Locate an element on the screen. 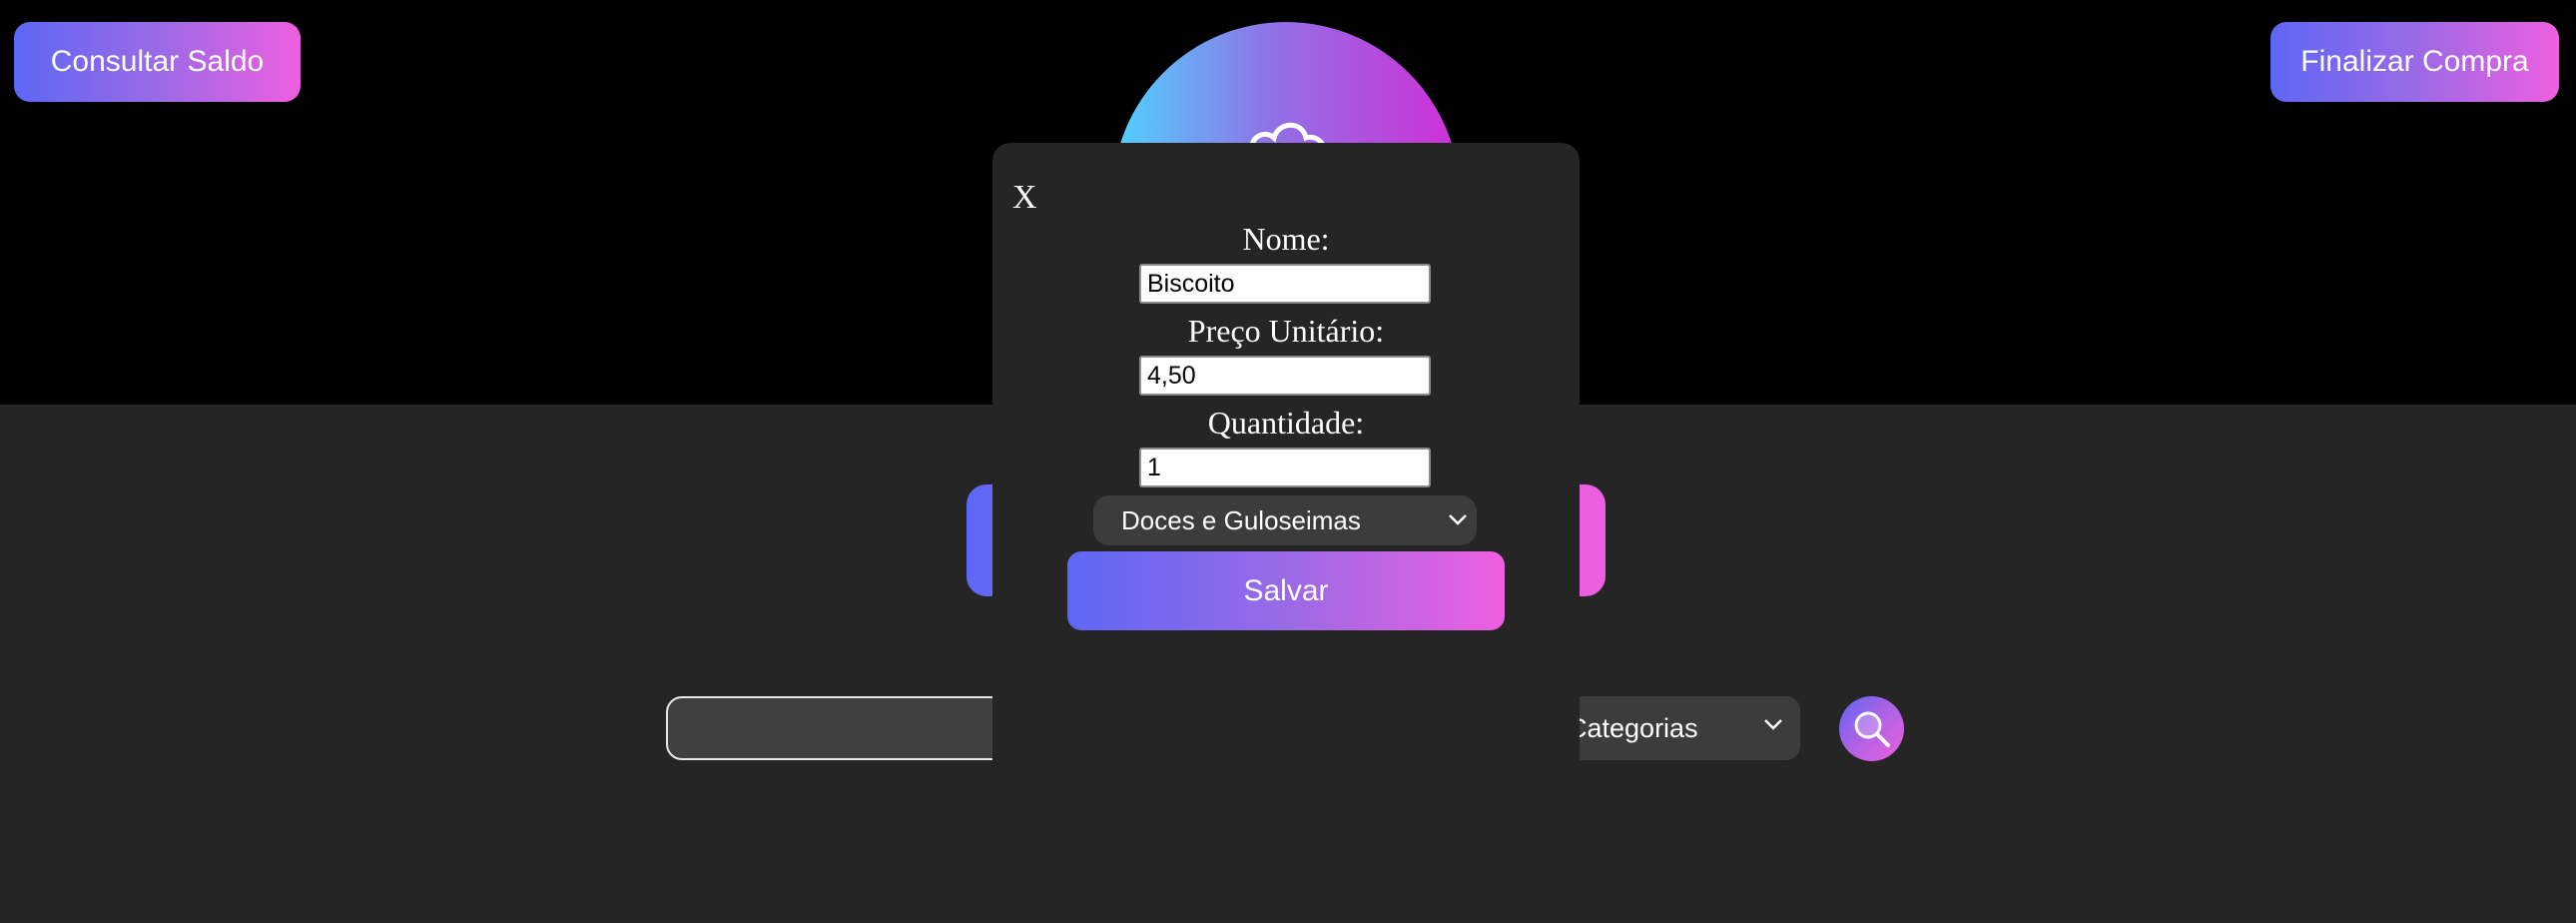 The image size is (2576, 923). quantity-label: Quantidade: is located at coordinates (1286, 423).